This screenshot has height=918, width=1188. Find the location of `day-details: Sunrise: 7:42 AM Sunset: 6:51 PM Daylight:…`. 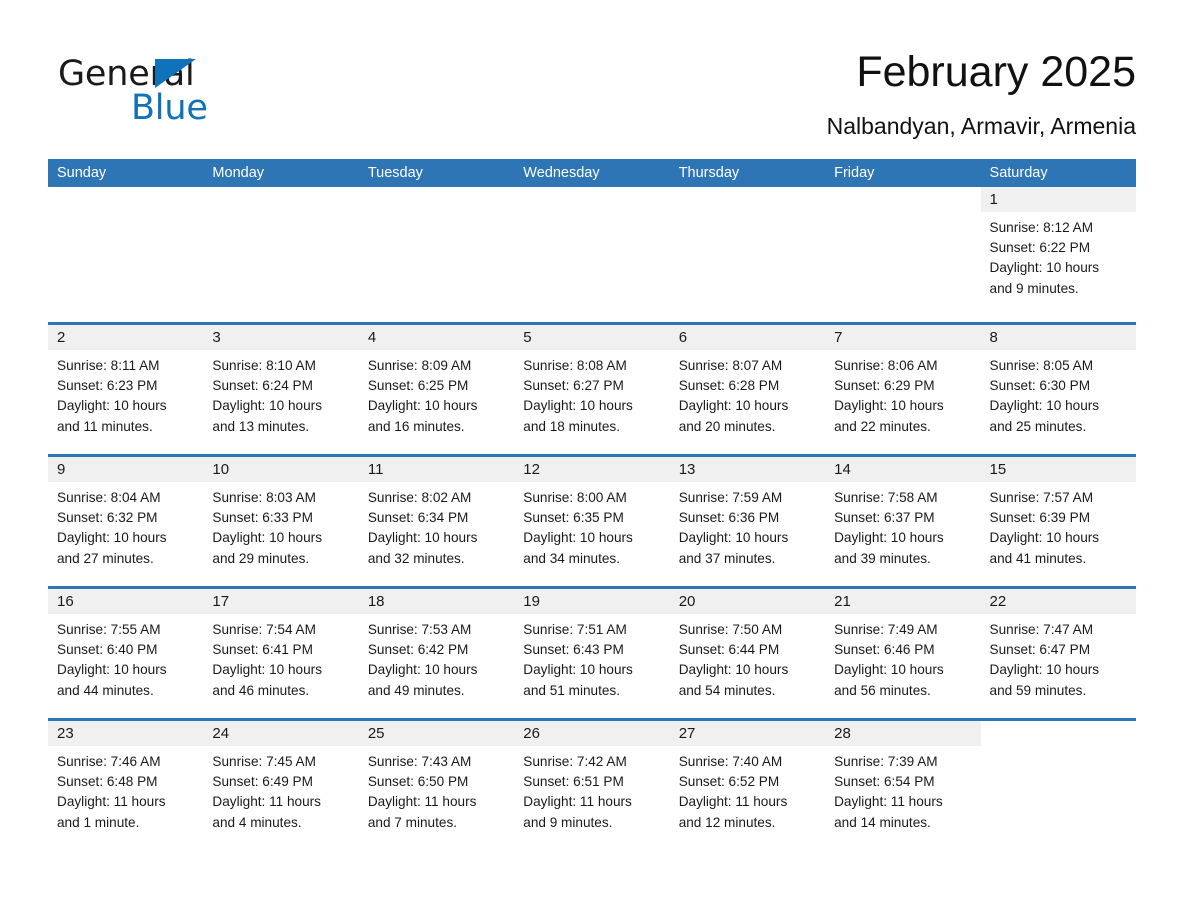

day-details: Sunrise: 7:42 AM Sunset: 6:51 PM Daylight:… is located at coordinates (591, 789).